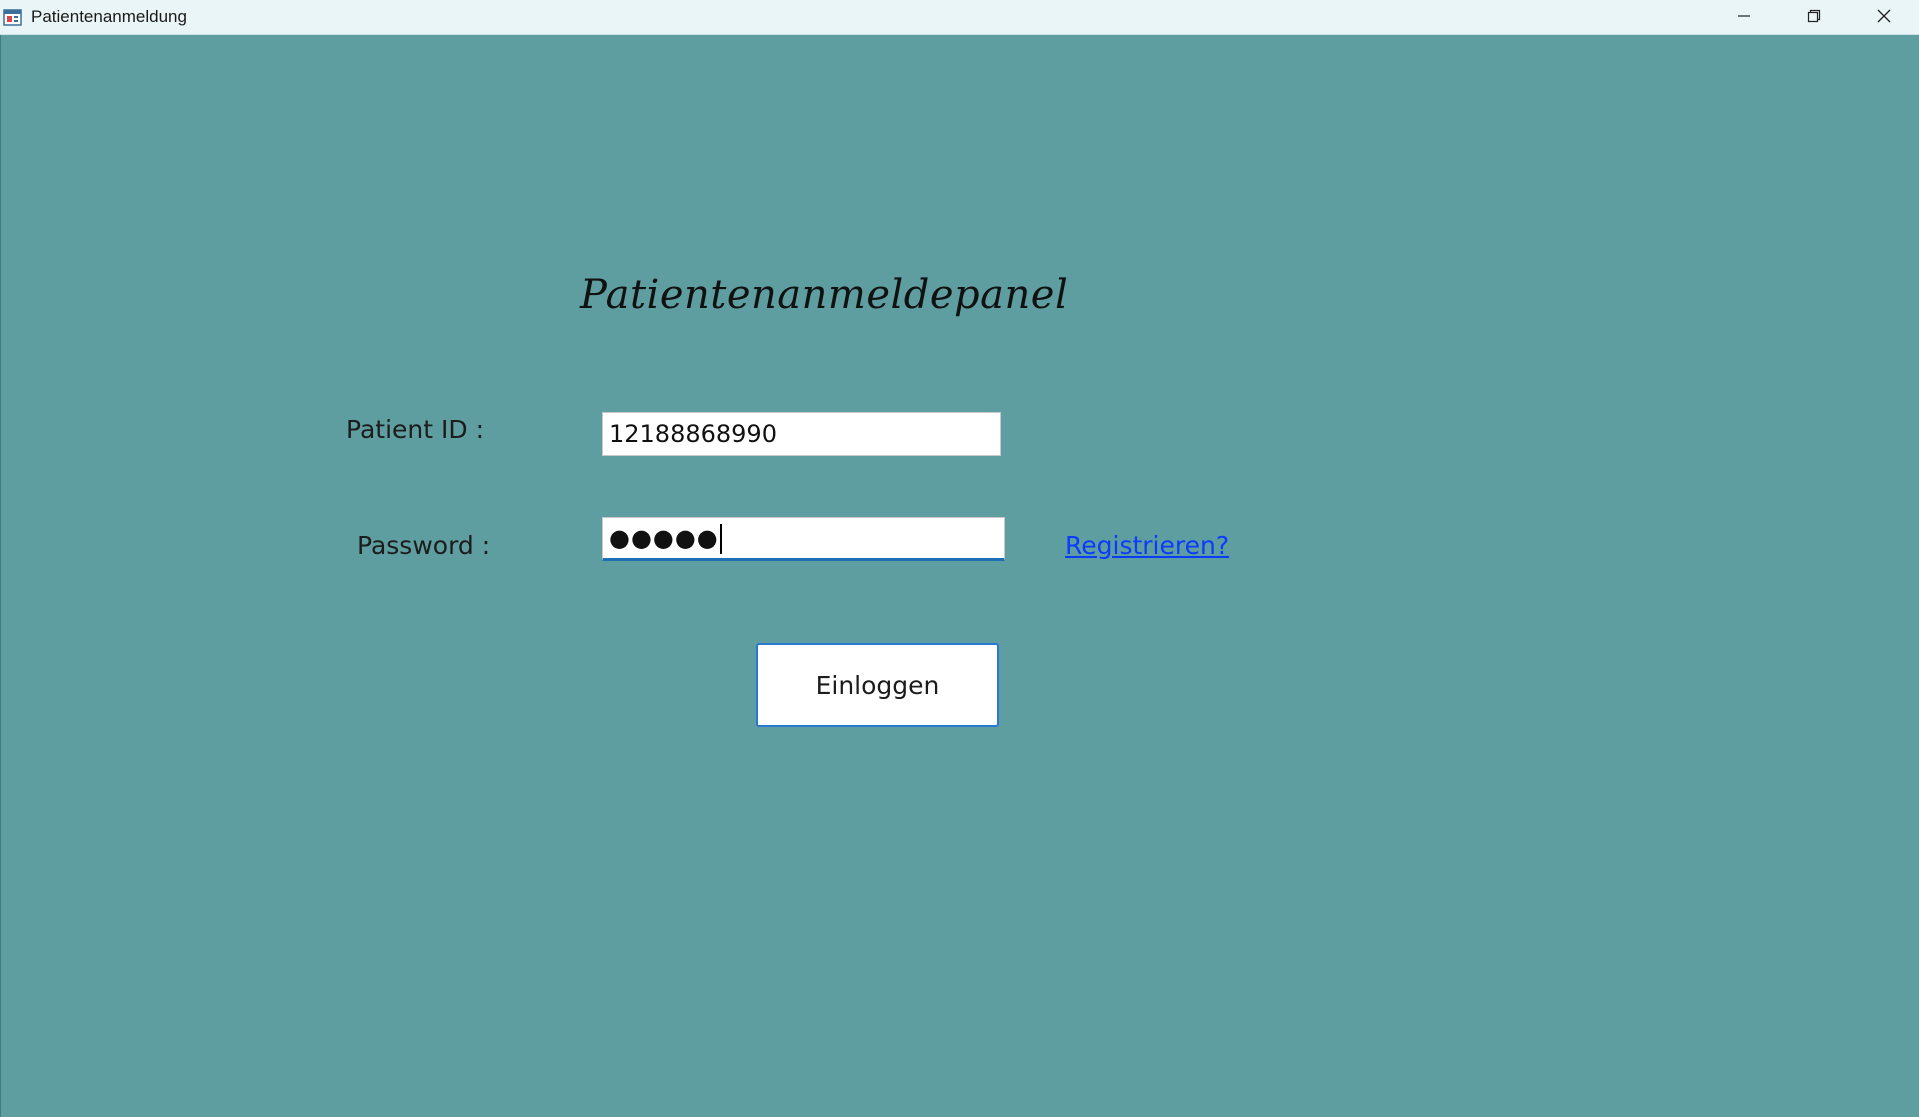  What do you see at coordinates (415, 429) in the screenshot?
I see `patient-id-label: Patient ID :` at bounding box center [415, 429].